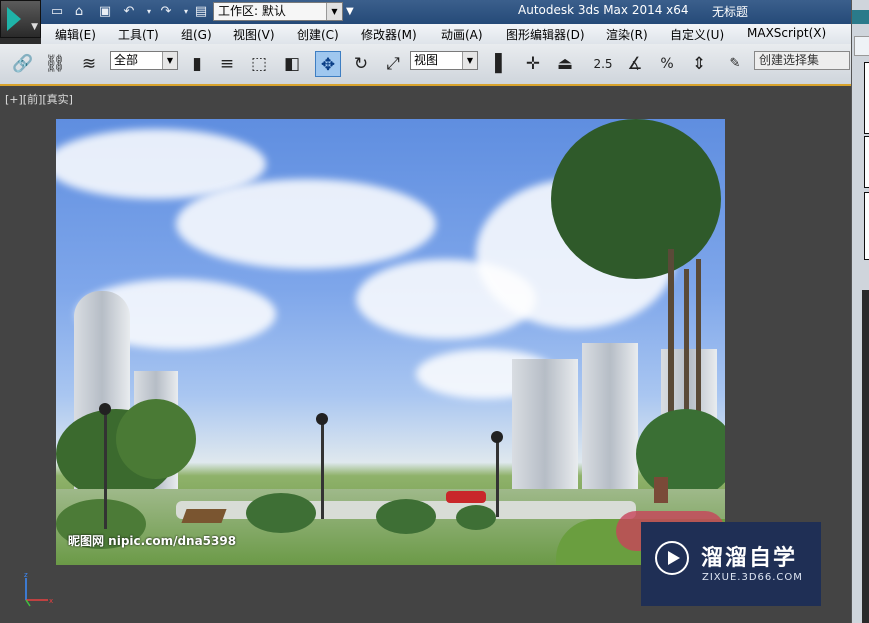  What do you see at coordinates (138, 34) in the screenshot?
I see `menu-tools: 工具(T)` at bounding box center [138, 34].